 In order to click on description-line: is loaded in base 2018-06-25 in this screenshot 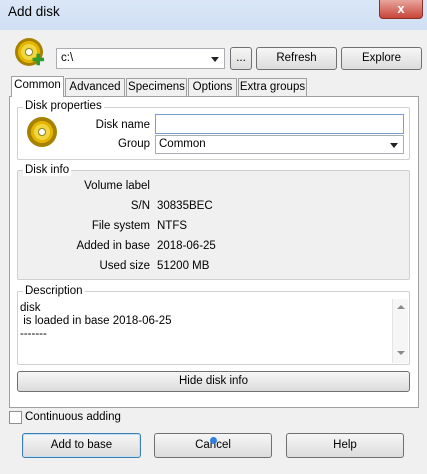, I will do `click(96, 321)`.